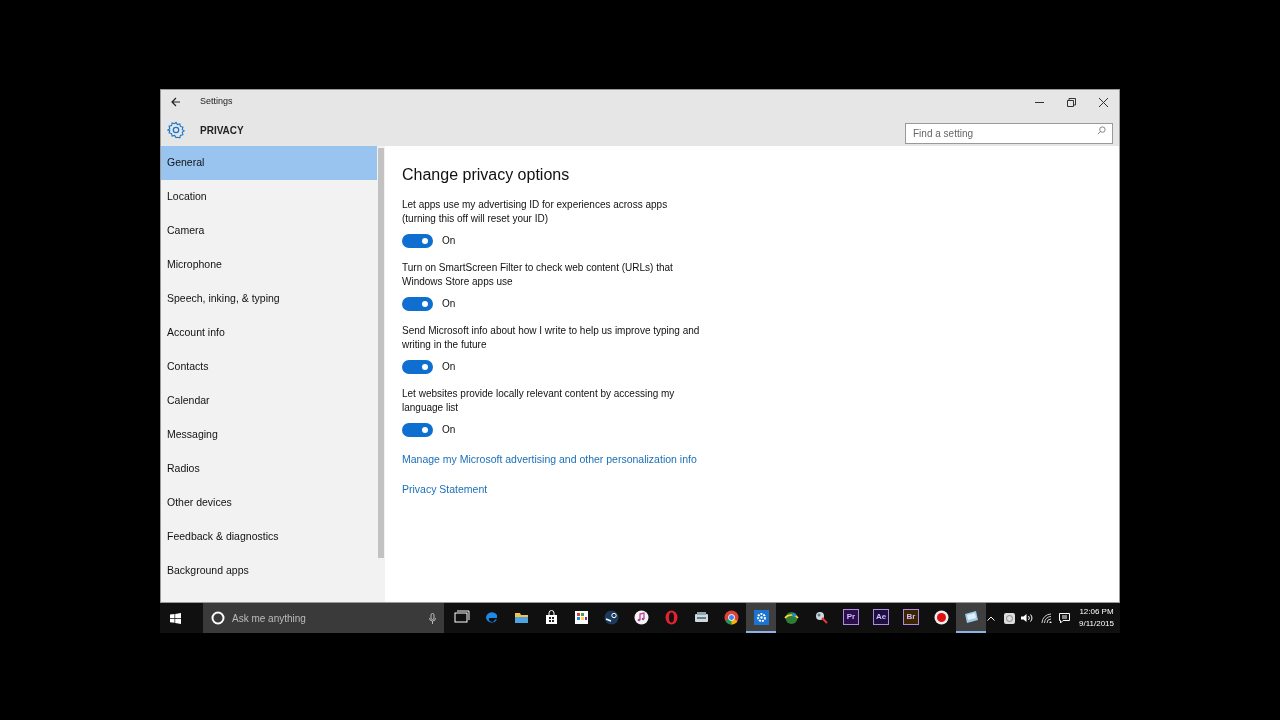 The height and width of the screenshot is (720, 1280). I want to click on sidebar-item: Account info, so click(269, 333).